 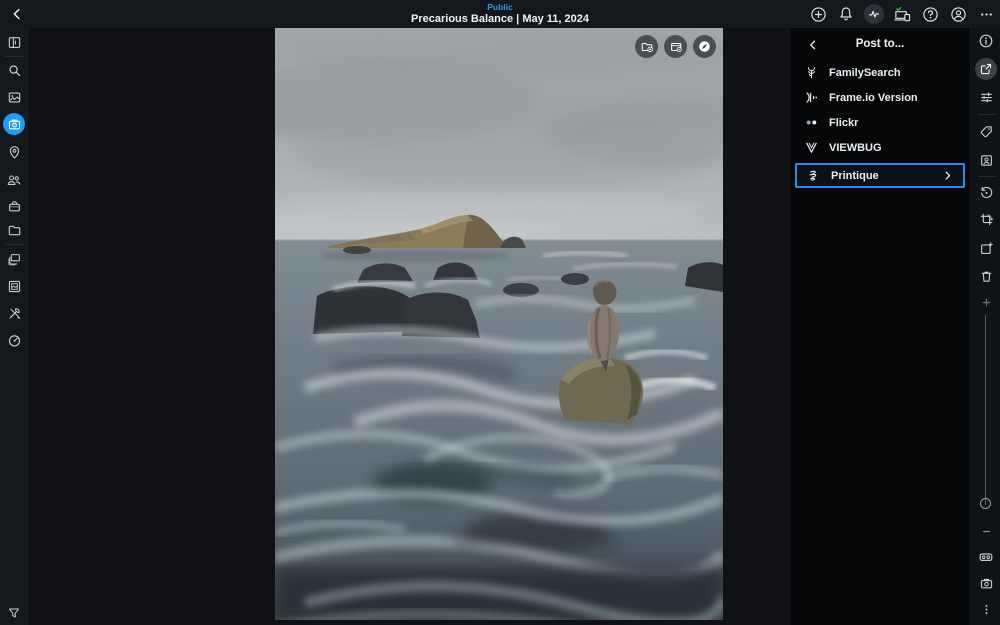 I want to click on destination-label: Frame.io Version, so click(x=873, y=97).